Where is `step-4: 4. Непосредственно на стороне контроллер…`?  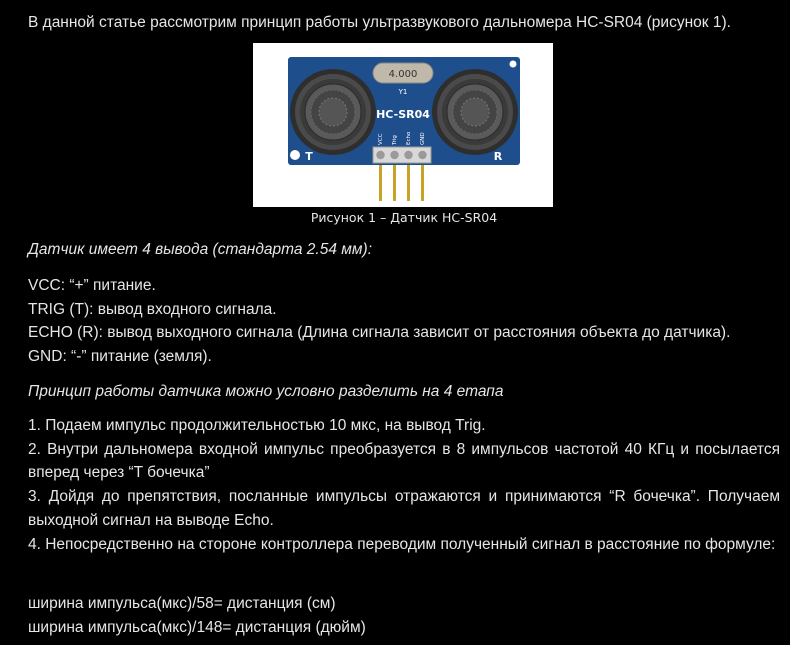
step-4: 4. Непосредственно на стороне контроллер… is located at coordinates (402, 544).